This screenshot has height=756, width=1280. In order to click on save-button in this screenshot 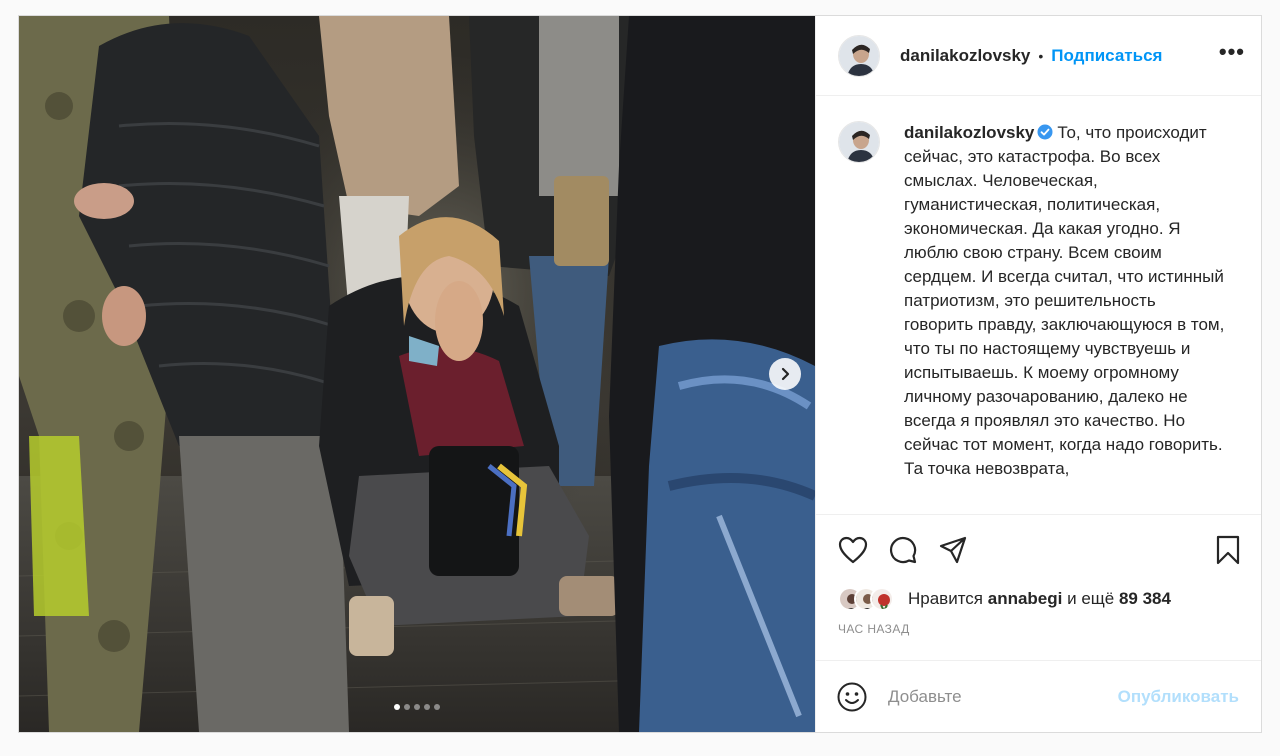, I will do `click(1228, 550)`.